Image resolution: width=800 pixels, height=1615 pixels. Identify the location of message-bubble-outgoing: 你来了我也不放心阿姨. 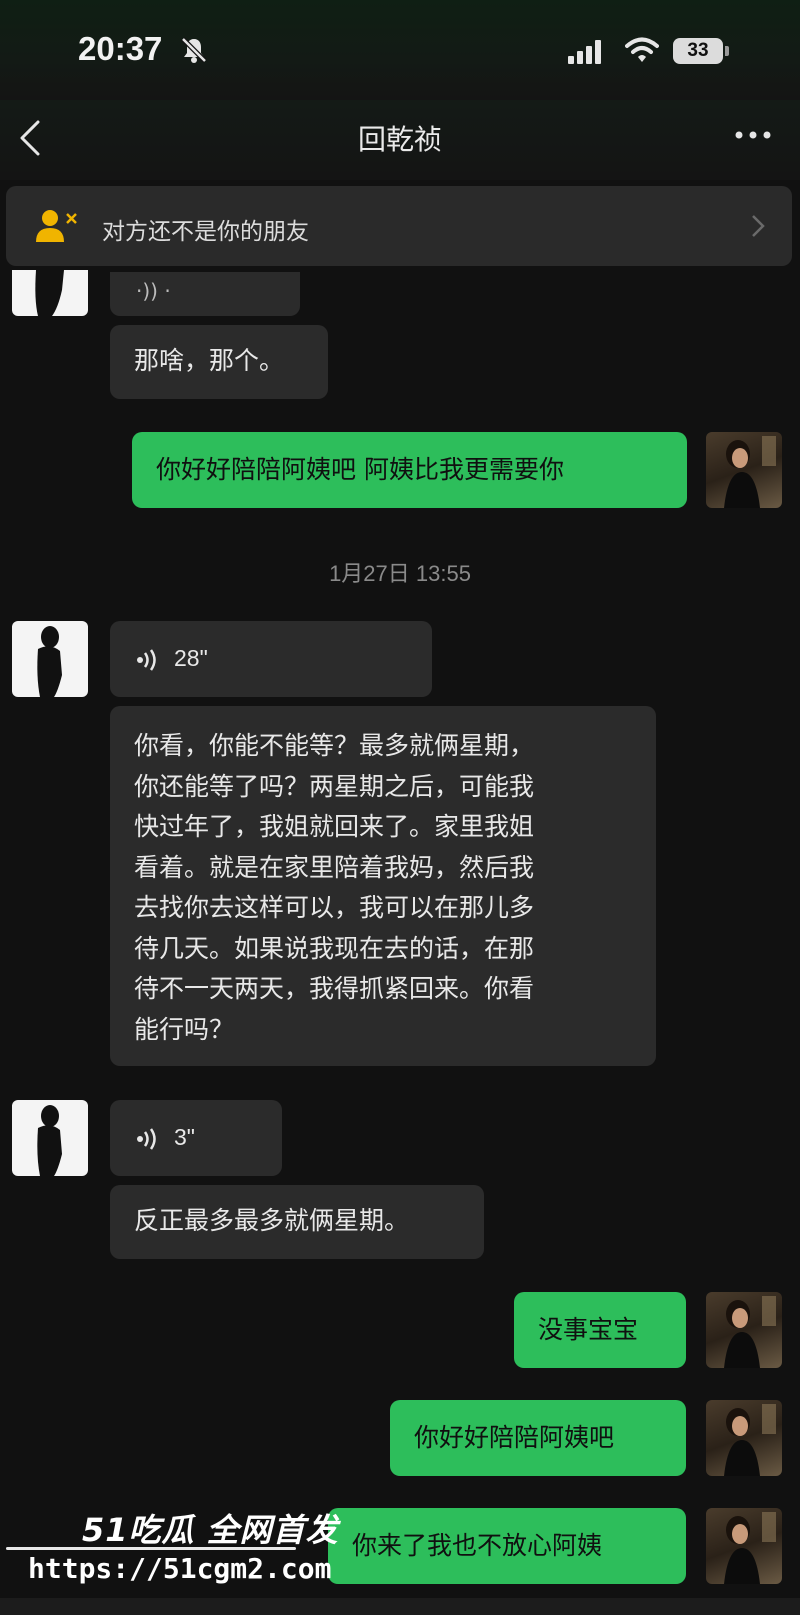
(507, 1546).